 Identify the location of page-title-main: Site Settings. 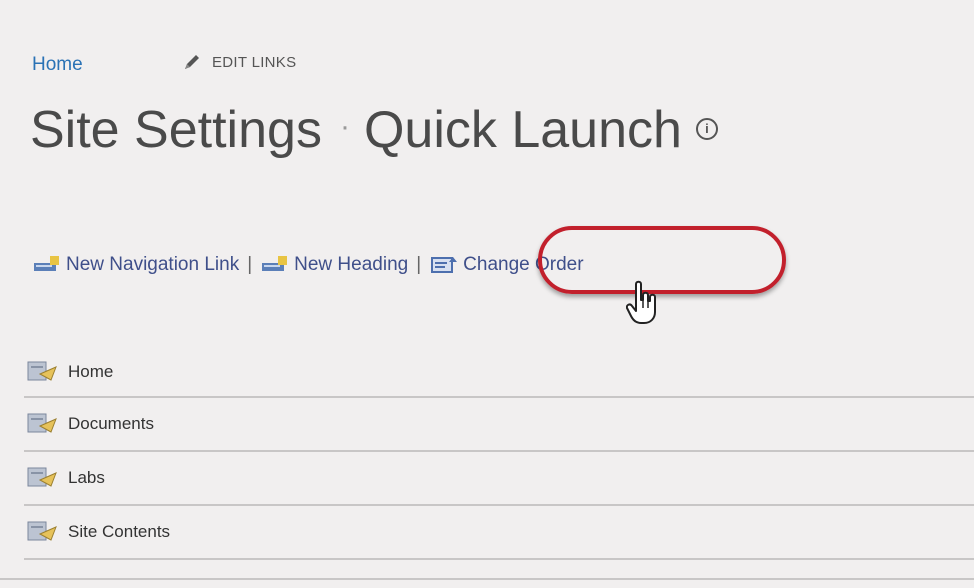
(176, 130).